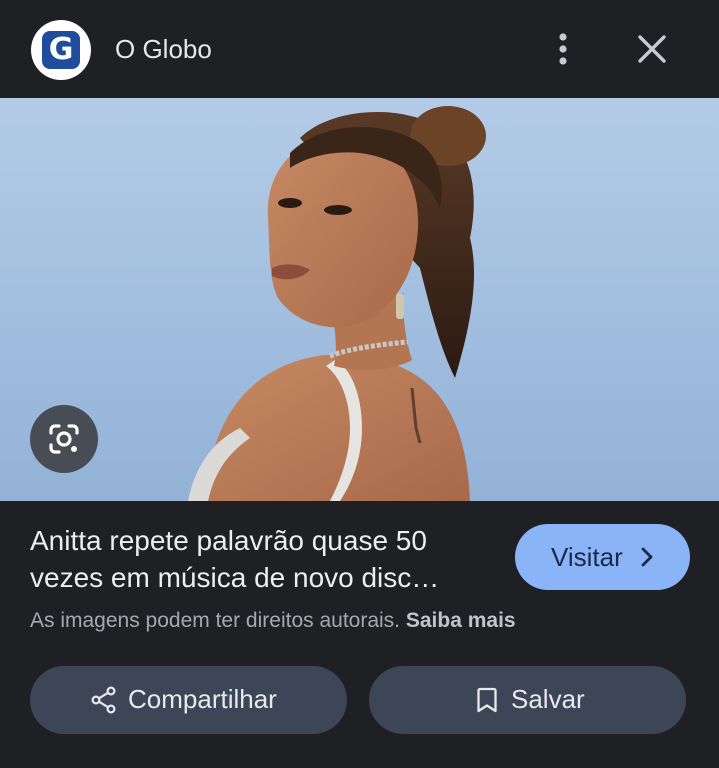 The image size is (719, 768). Describe the element at coordinates (359, 49) in the screenshot. I see `header: G O Globo` at that location.